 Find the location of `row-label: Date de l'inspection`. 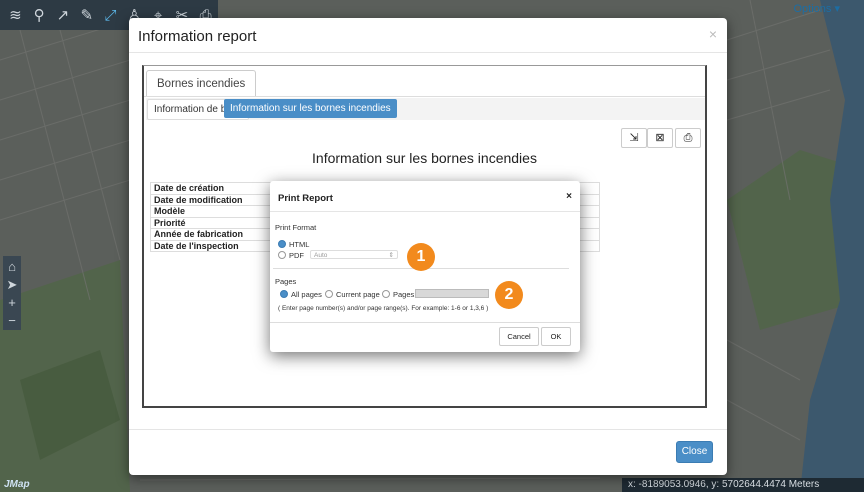

row-label: Date de l'inspection is located at coordinates (216, 245).